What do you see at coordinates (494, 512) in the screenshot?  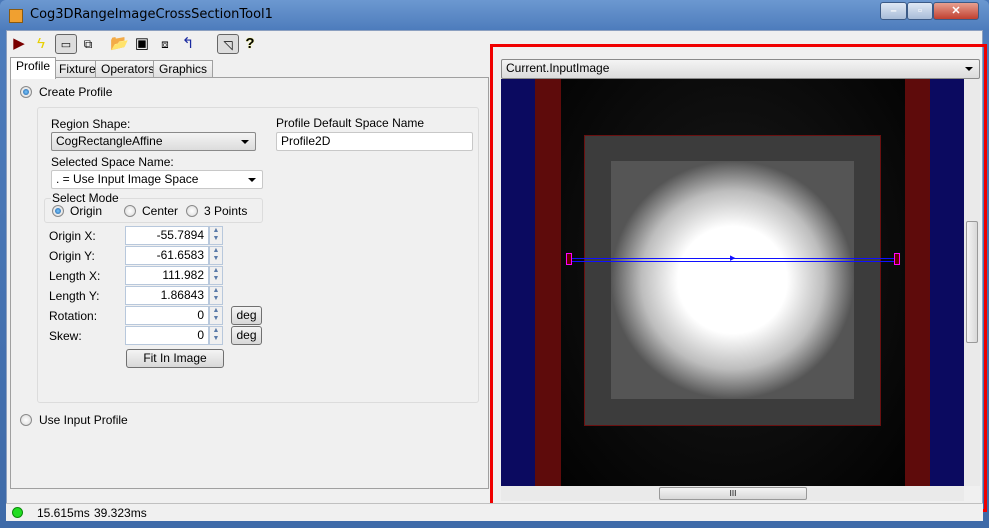 I see `status-bar` at bounding box center [494, 512].